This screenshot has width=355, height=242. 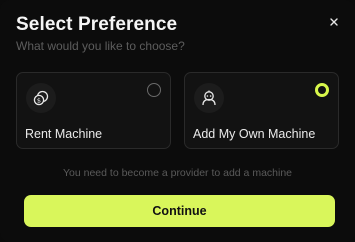 What do you see at coordinates (64, 134) in the screenshot?
I see `option-label-rent-machine: Rent Machine` at bounding box center [64, 134].